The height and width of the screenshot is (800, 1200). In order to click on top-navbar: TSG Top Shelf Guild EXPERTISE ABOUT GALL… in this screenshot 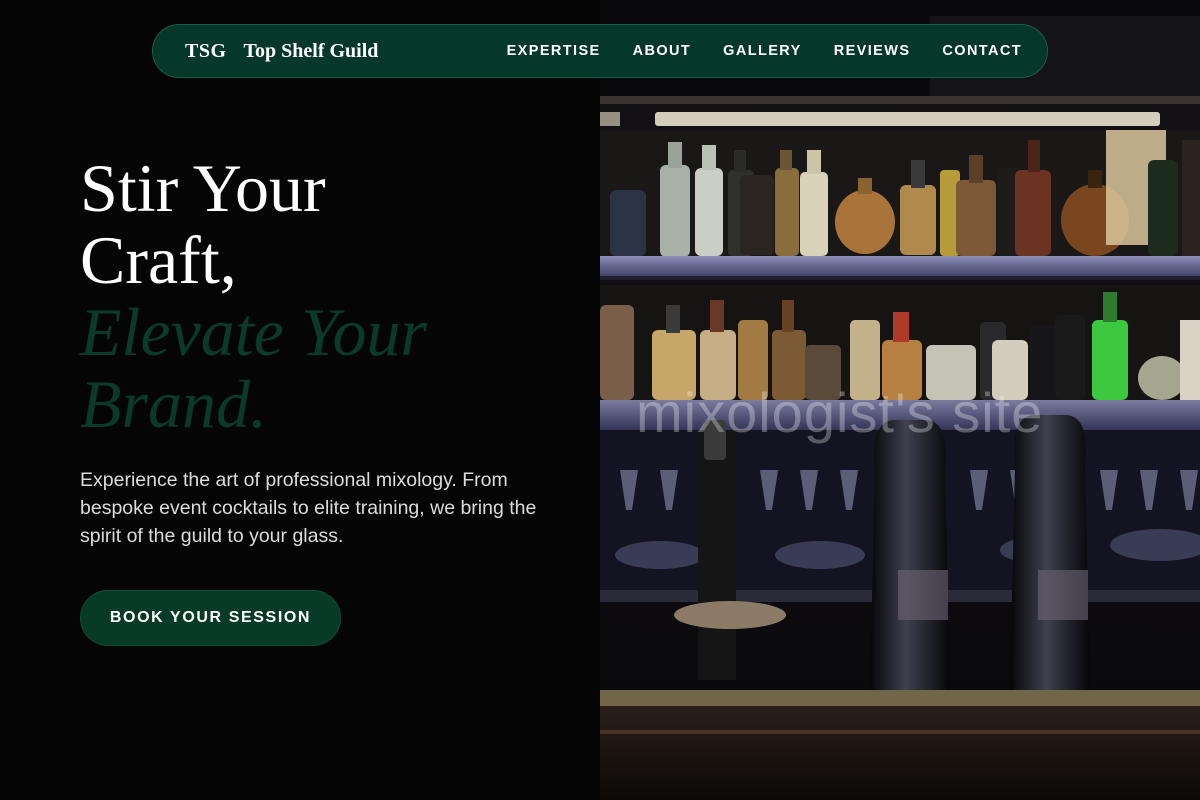, I will do `click(600, 51)`.